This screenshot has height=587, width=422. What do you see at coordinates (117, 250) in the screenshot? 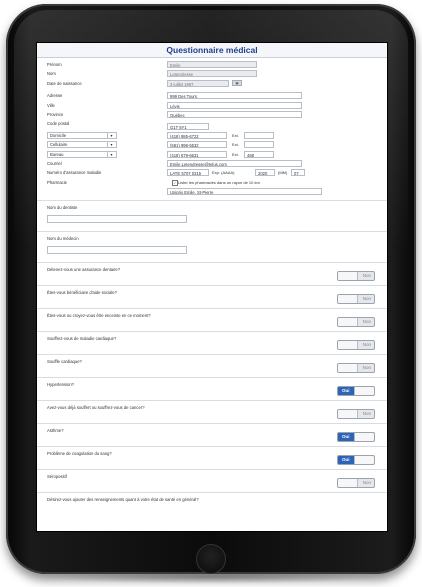
I see `medecin-input` at bounding box center [117, 250].